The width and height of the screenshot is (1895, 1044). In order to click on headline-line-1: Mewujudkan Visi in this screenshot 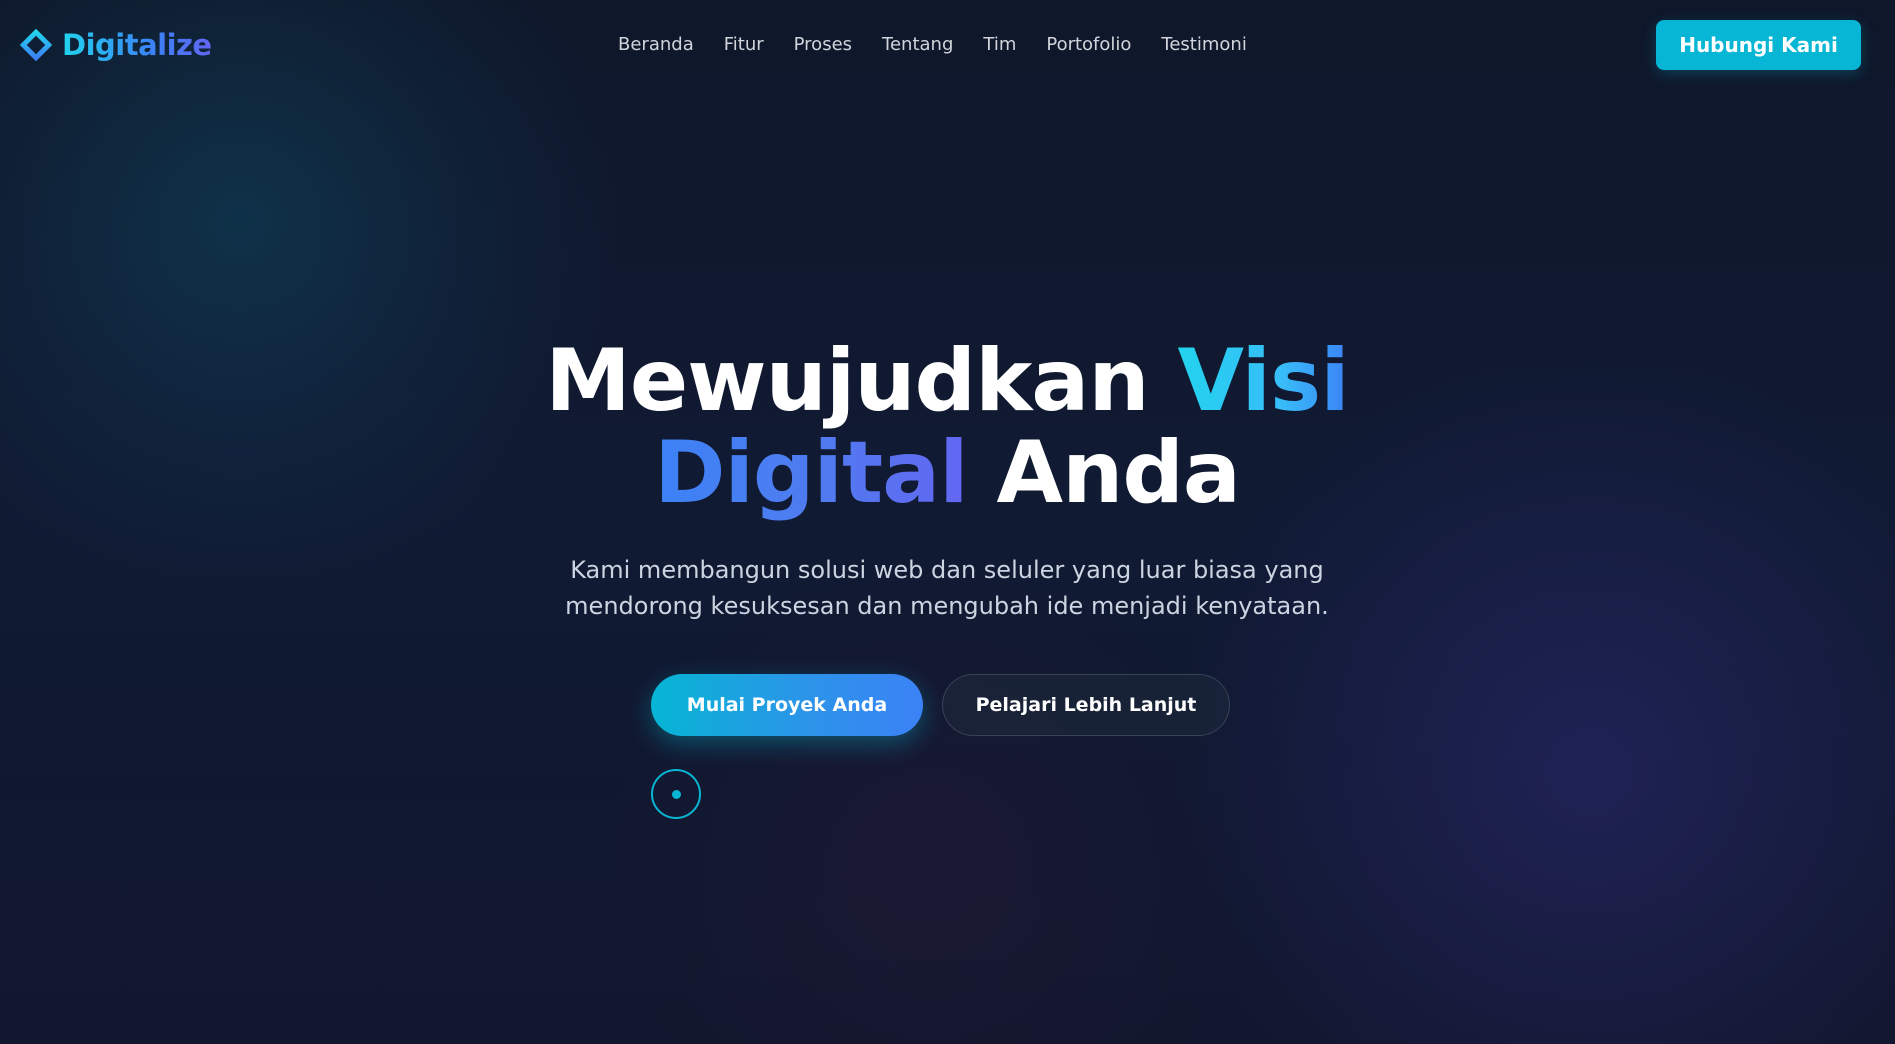, I will do `click(947, 381)`.